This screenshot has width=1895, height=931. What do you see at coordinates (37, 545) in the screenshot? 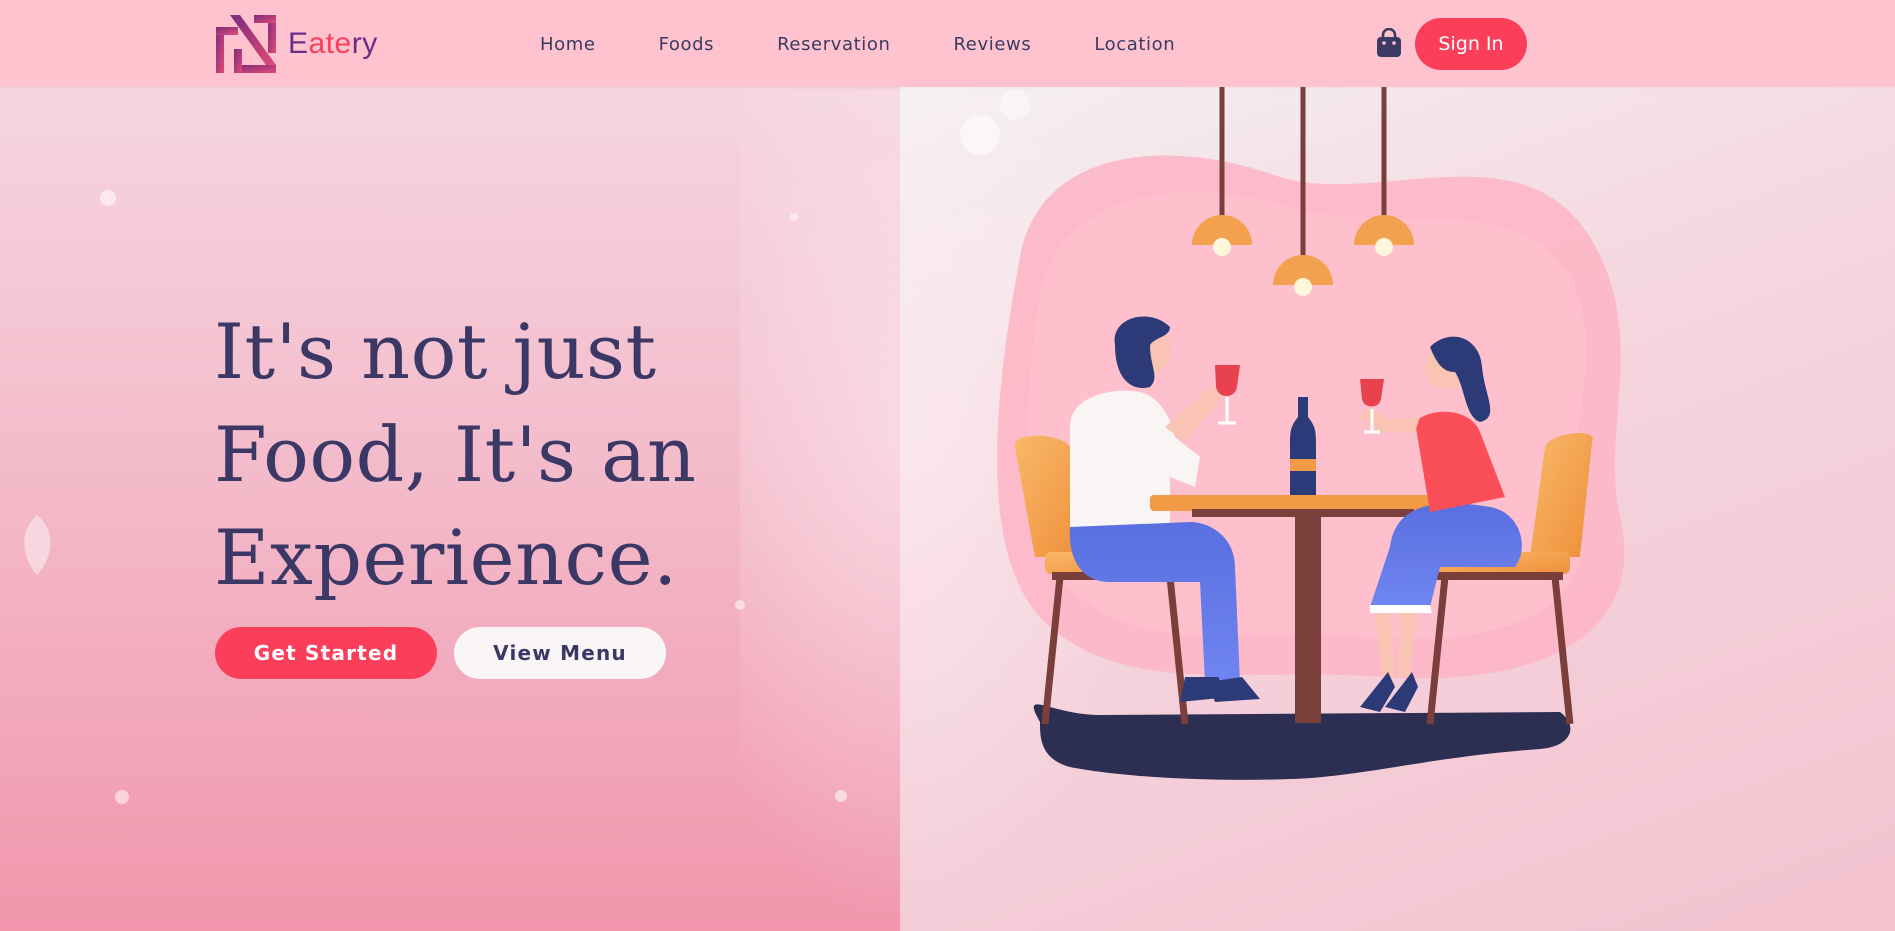
I see `leaf-decoration-icon` at bounding box center [37, 545].